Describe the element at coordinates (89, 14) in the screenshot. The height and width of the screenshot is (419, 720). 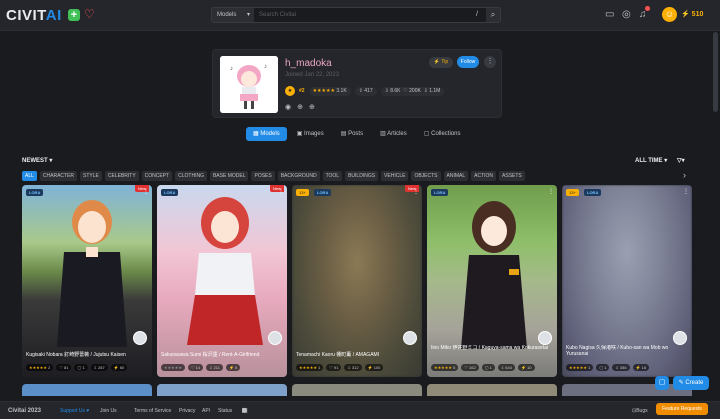
I see `heart-icon: ♡` at that location.